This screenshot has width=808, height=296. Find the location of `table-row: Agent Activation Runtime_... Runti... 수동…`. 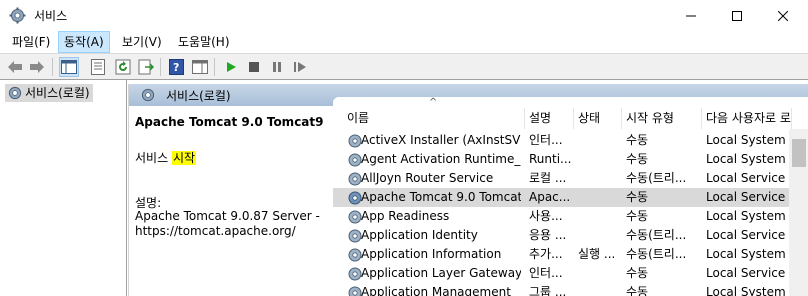

table-row: Agent Activation Runtime_... Runti... 수동… is located at coordinates (561, 159).